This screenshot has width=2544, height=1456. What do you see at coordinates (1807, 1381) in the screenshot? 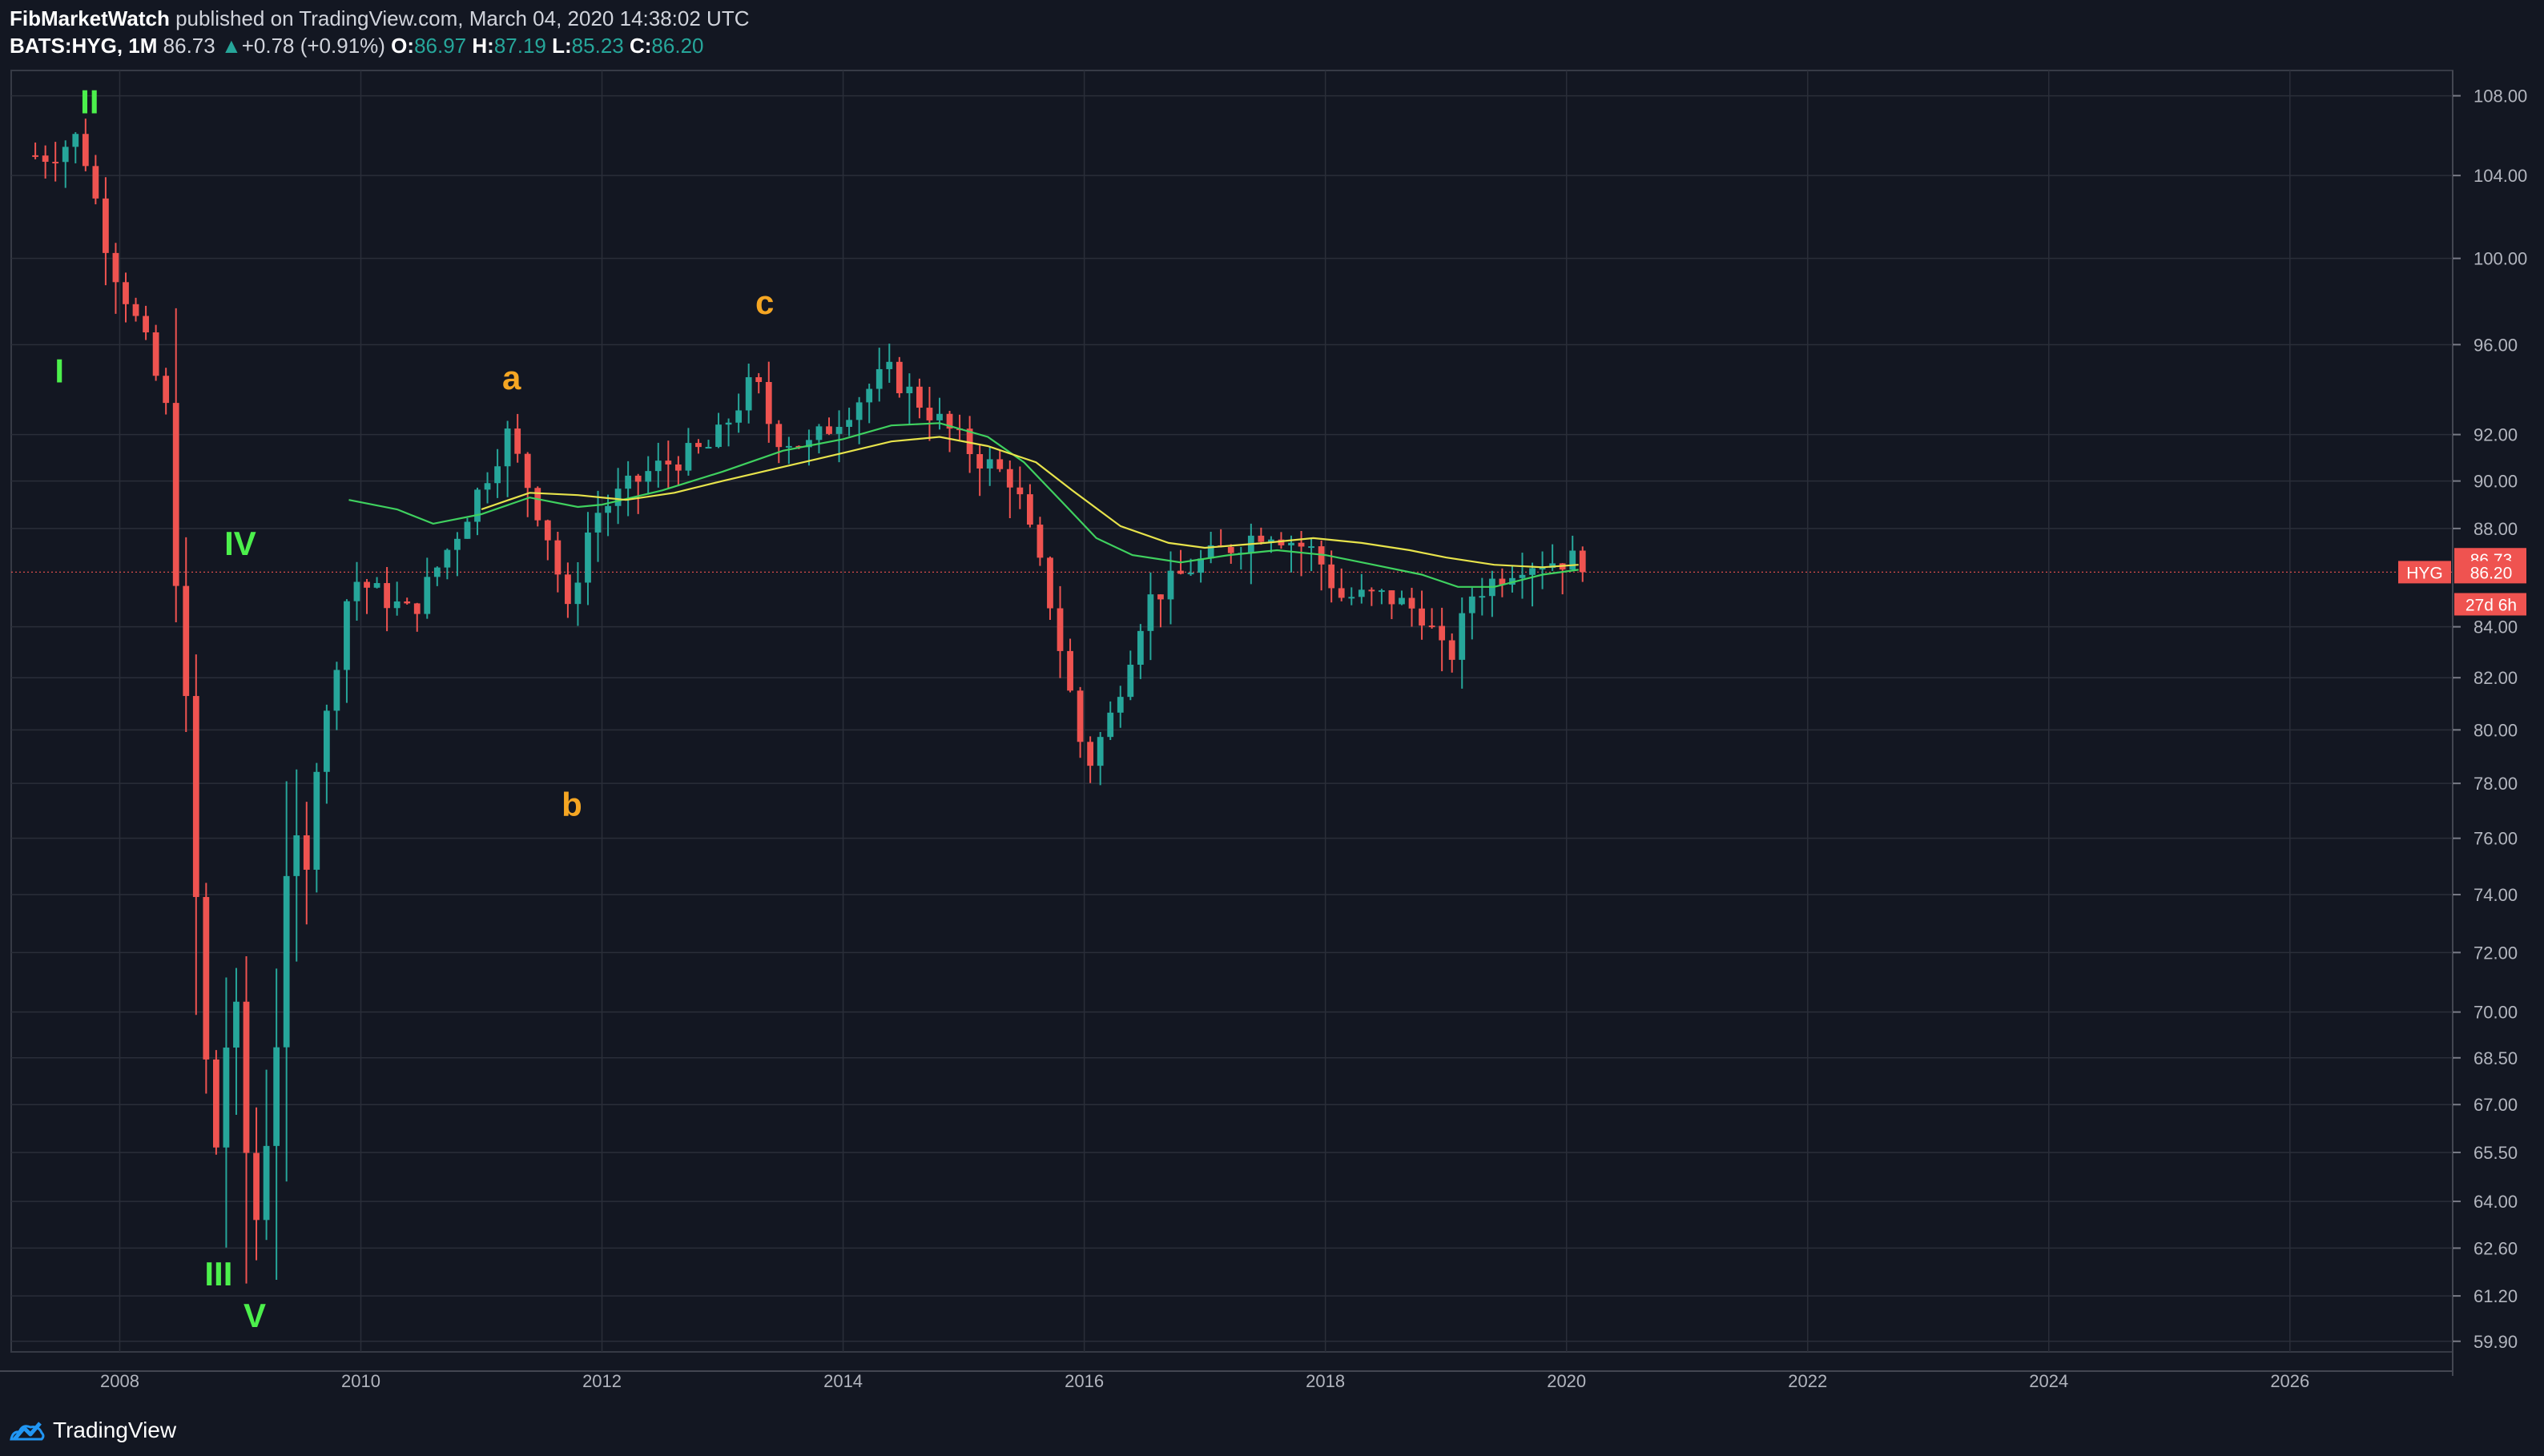
I see `time-axis-label: 2022` at bounding box center [1807, 1381].